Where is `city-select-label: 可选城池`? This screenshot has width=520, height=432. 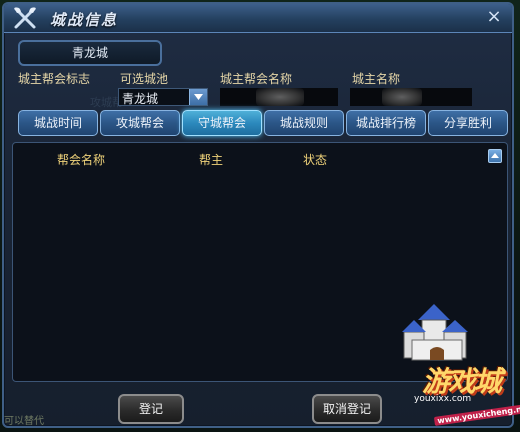
city-select-label: 可选城池 is located at coordinates (144, 79).